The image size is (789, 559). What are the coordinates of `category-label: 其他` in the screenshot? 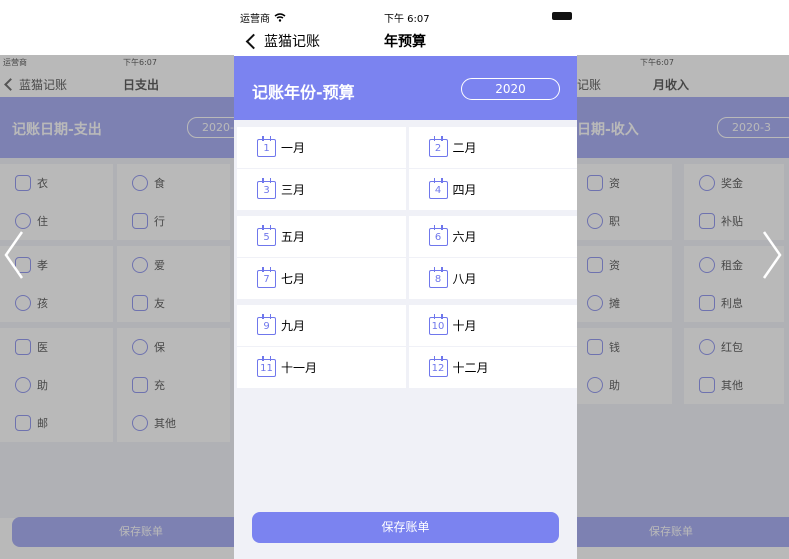 It's located at (165, 423).